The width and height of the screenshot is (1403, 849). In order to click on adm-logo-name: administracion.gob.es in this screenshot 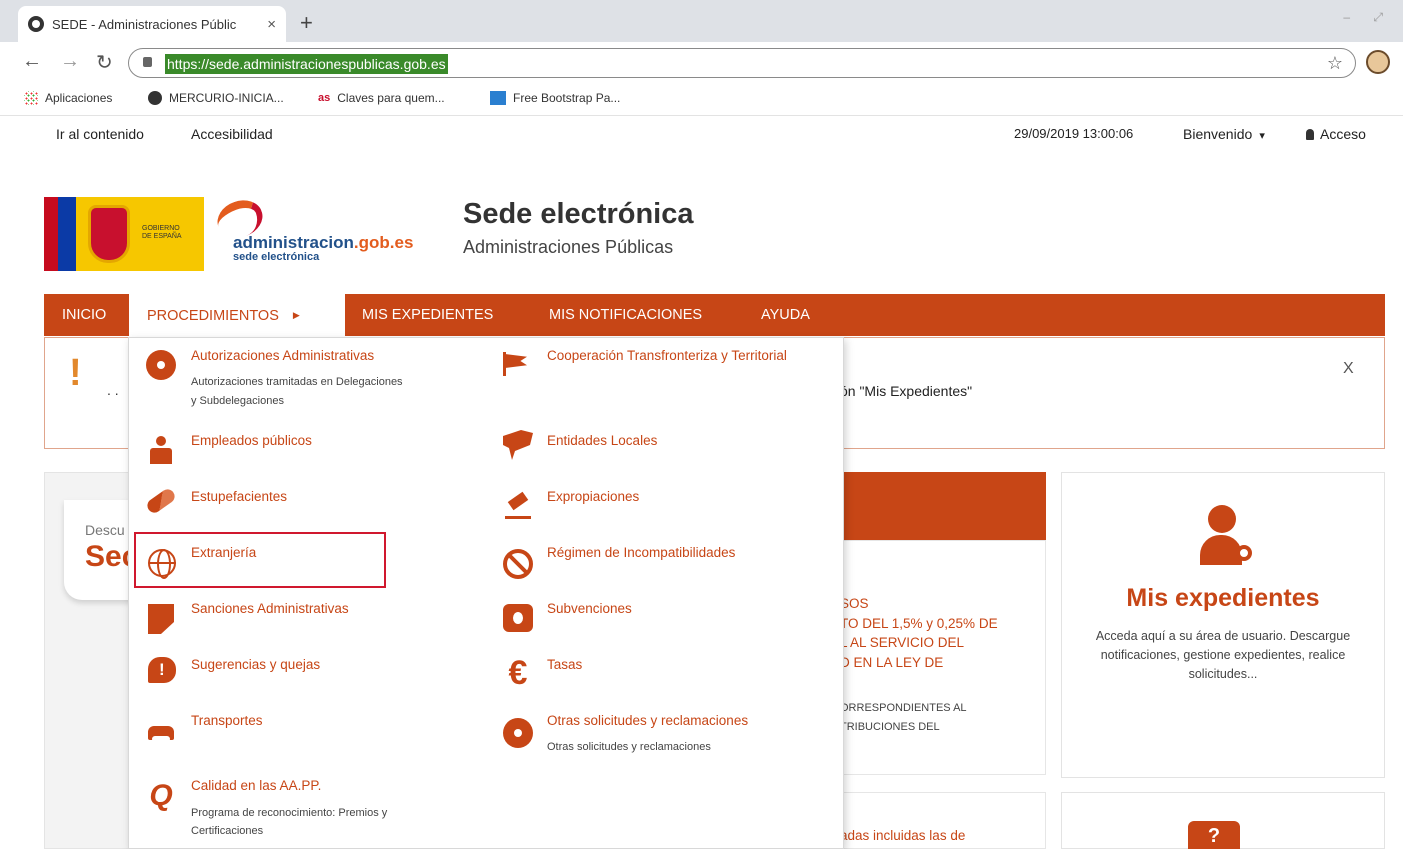, I will do `click(323, 242)`.